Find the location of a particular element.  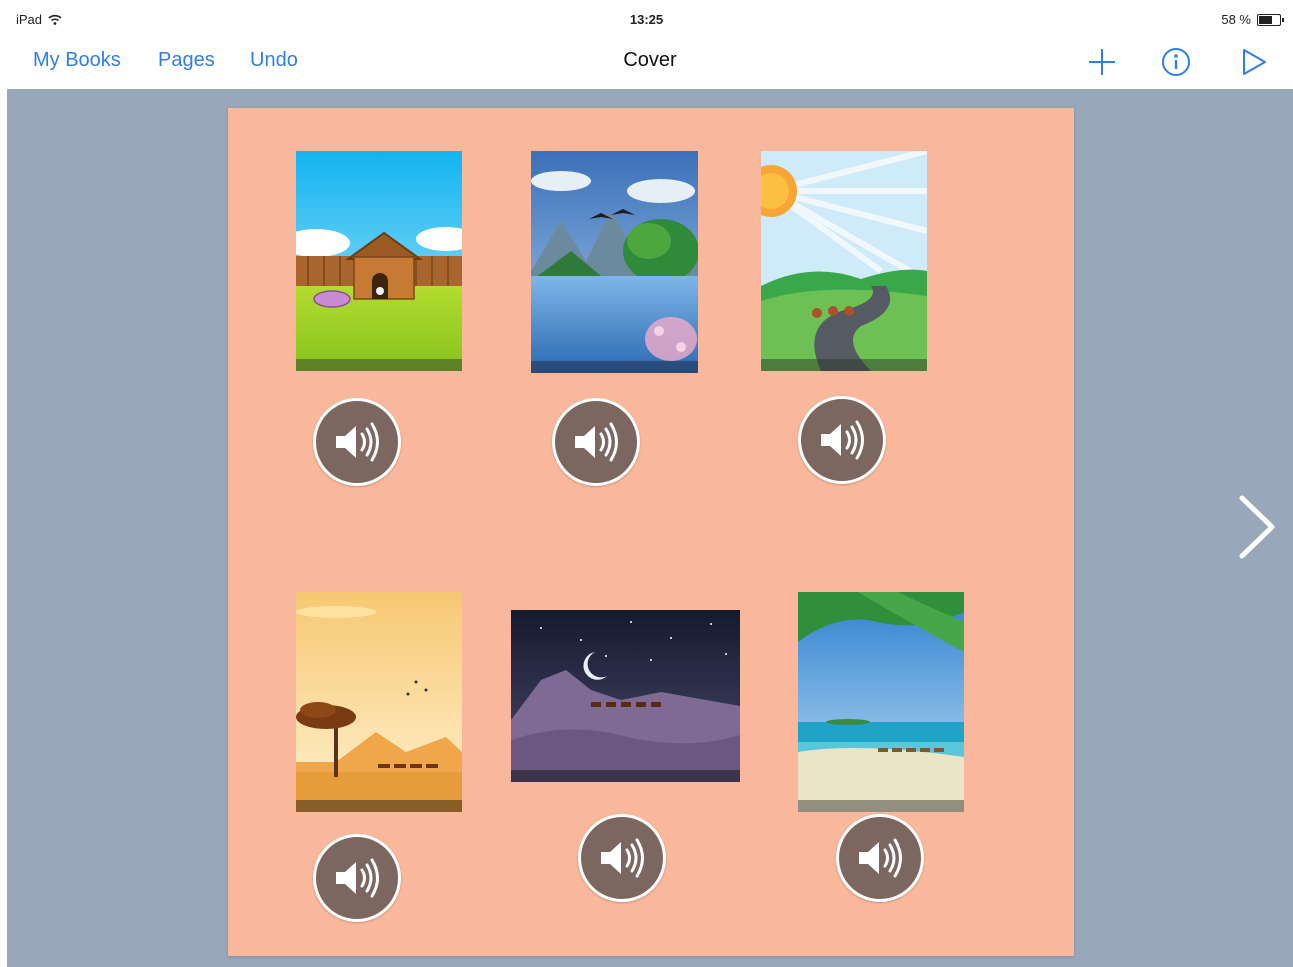

play-icon is located at coordinates (1254, 62).